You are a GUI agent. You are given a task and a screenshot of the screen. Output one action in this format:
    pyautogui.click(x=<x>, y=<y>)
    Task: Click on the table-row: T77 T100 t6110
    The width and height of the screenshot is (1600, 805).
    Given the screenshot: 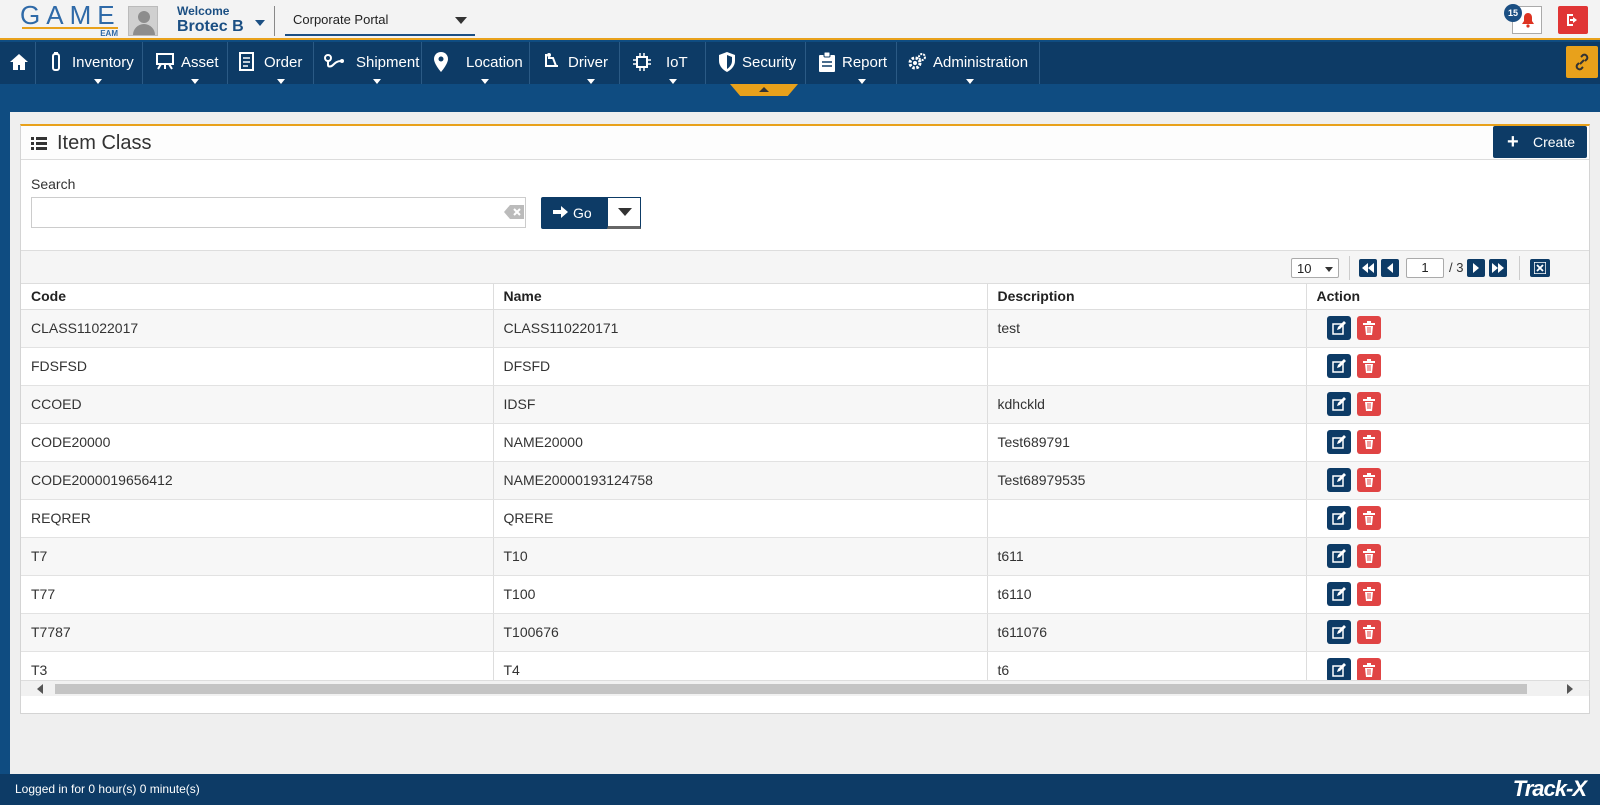 What is the action you would take?
    pyautogui.click(x=805, y=594)
    